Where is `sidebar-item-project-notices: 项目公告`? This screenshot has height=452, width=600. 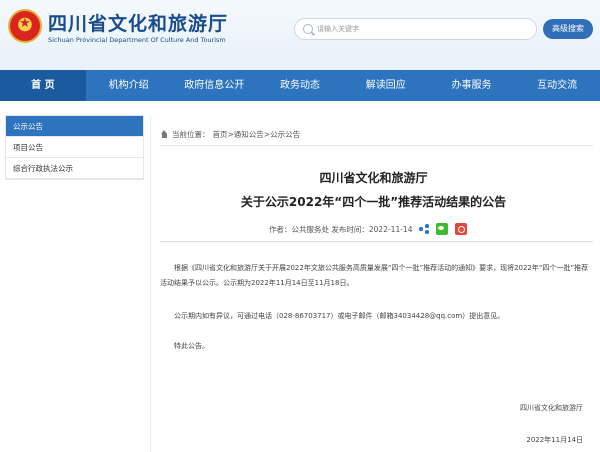
sidebar-item-project-notices: 项目公告 is located at coordinates (74, 147).